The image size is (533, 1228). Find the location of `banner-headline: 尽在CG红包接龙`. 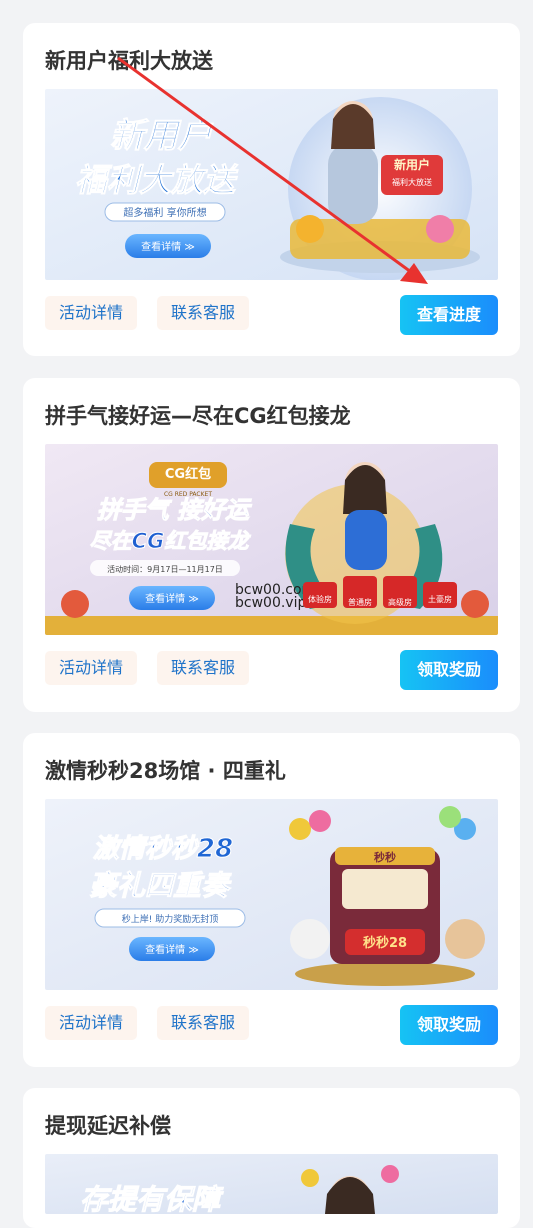

banner-headline: 尽在CG红包接龙 is located at coordinates (171, 541).